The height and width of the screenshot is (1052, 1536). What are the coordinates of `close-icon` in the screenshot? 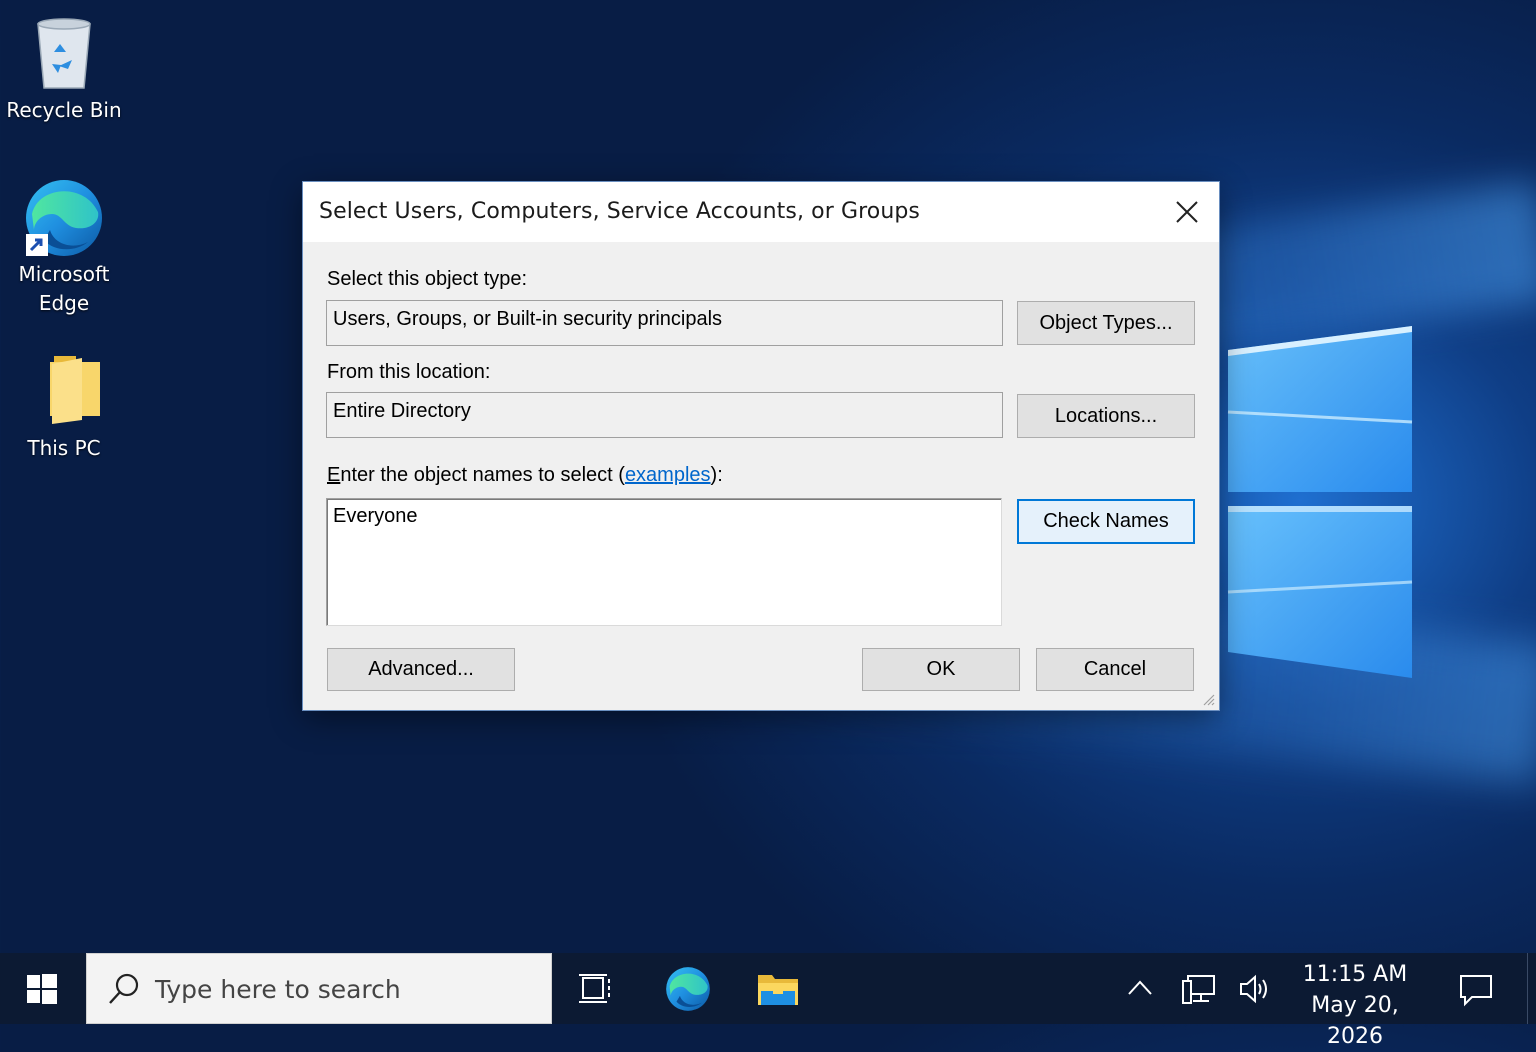 It's located at (1187, 212).